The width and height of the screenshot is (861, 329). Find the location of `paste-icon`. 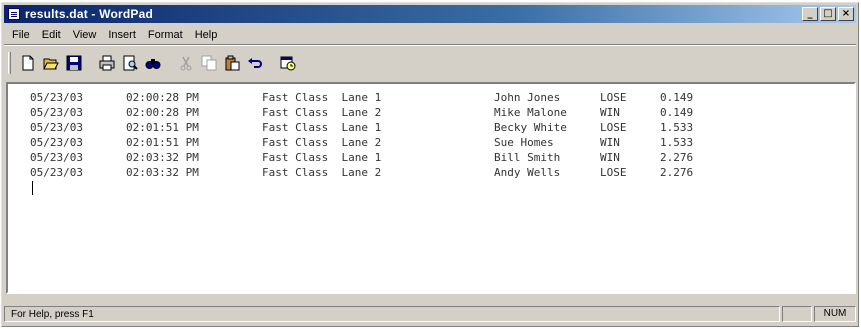

paste-icon is located at coordinates (232, 63).